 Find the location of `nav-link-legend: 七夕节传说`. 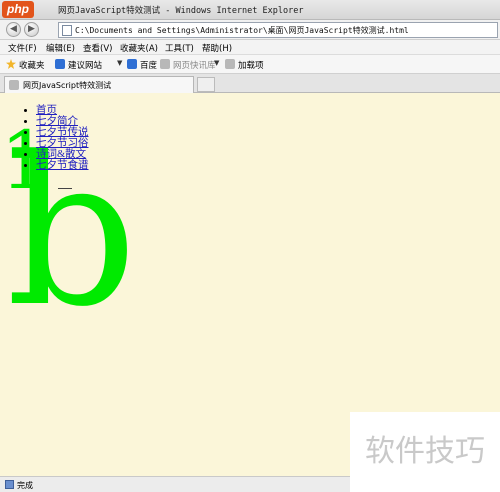

nav-link-legend: 七夕节传说 is located at coordinates (62, 132).